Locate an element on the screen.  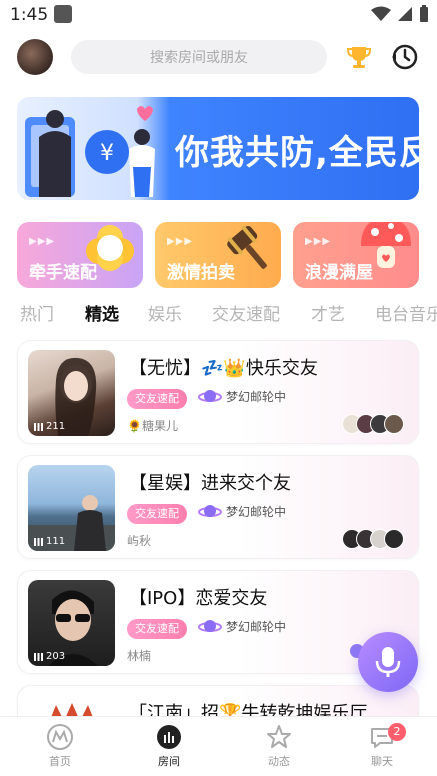
listener-count: 211 is located at coordinates (49, 426).